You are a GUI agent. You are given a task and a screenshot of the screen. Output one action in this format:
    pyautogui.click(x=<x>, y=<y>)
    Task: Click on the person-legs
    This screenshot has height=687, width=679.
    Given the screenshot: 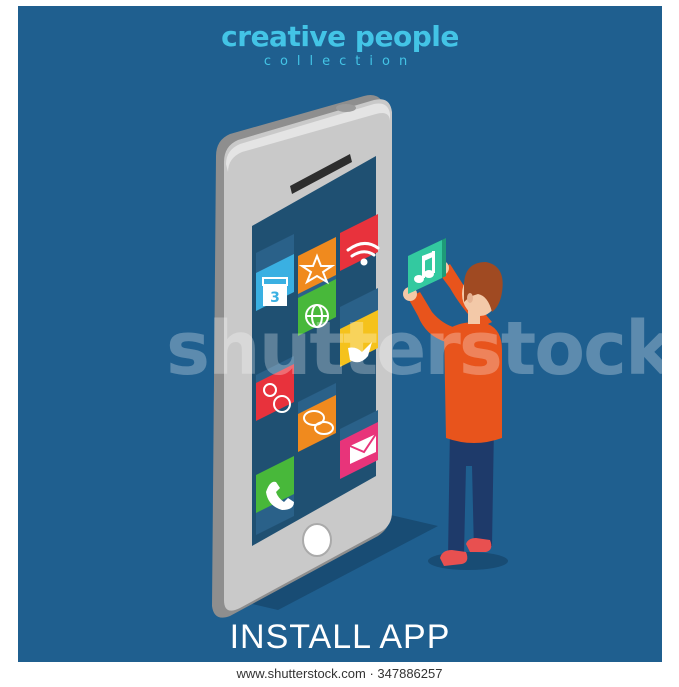 What is the action you would take?
    pyautogui.click(x=471, y=492)
    